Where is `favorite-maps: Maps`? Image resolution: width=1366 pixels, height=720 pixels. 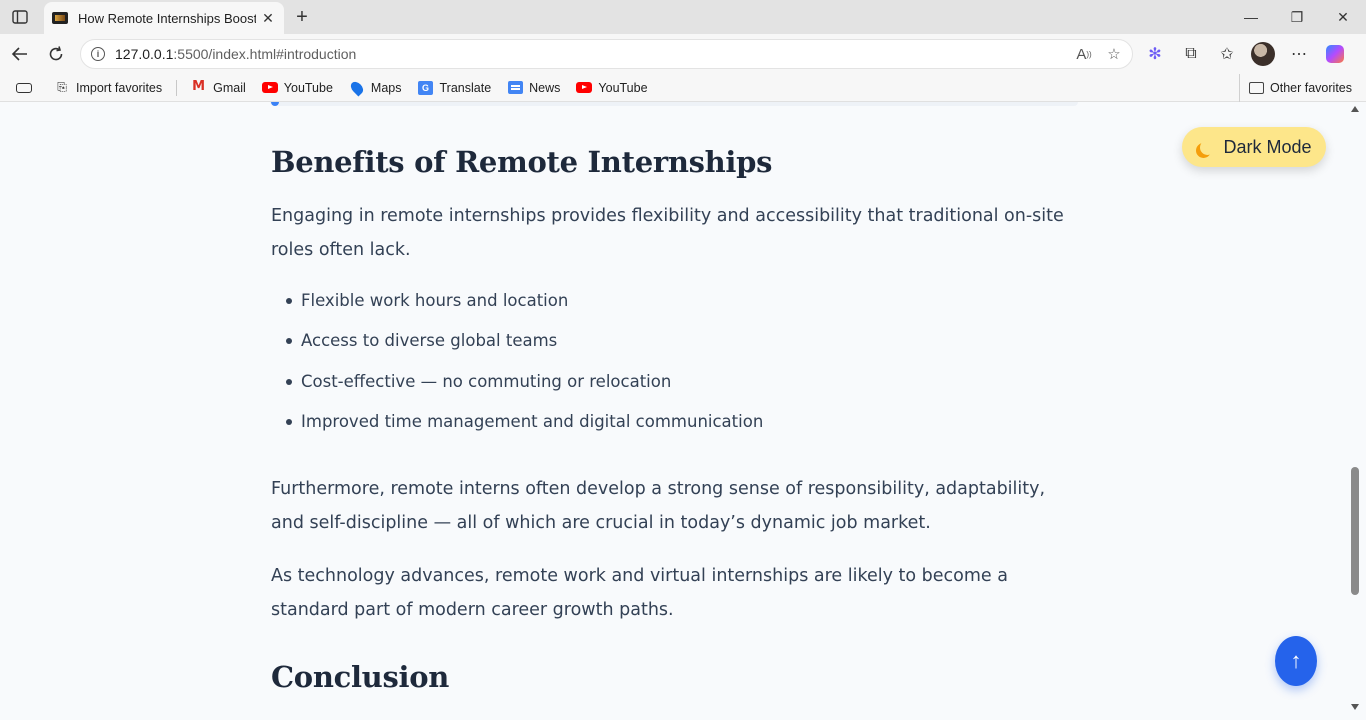 favorite-maps: Maps is located at coordinates (375, 88).